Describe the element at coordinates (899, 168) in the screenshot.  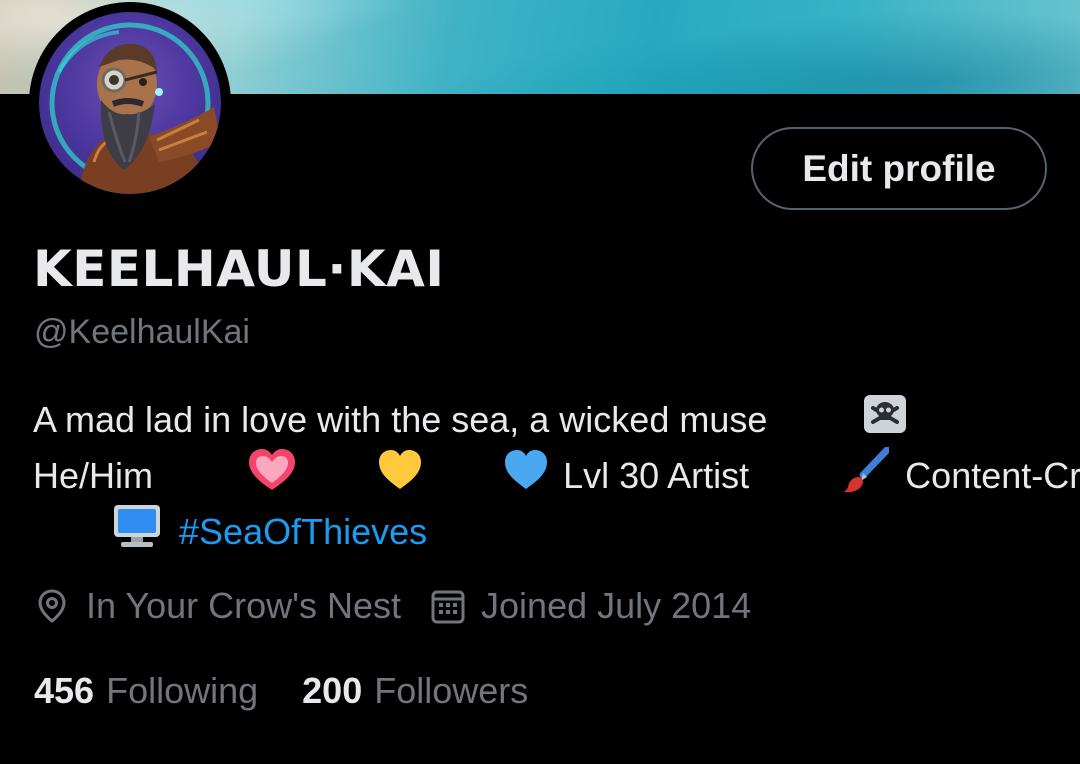
I see `edit-profile-button: Edit profile` at that location.